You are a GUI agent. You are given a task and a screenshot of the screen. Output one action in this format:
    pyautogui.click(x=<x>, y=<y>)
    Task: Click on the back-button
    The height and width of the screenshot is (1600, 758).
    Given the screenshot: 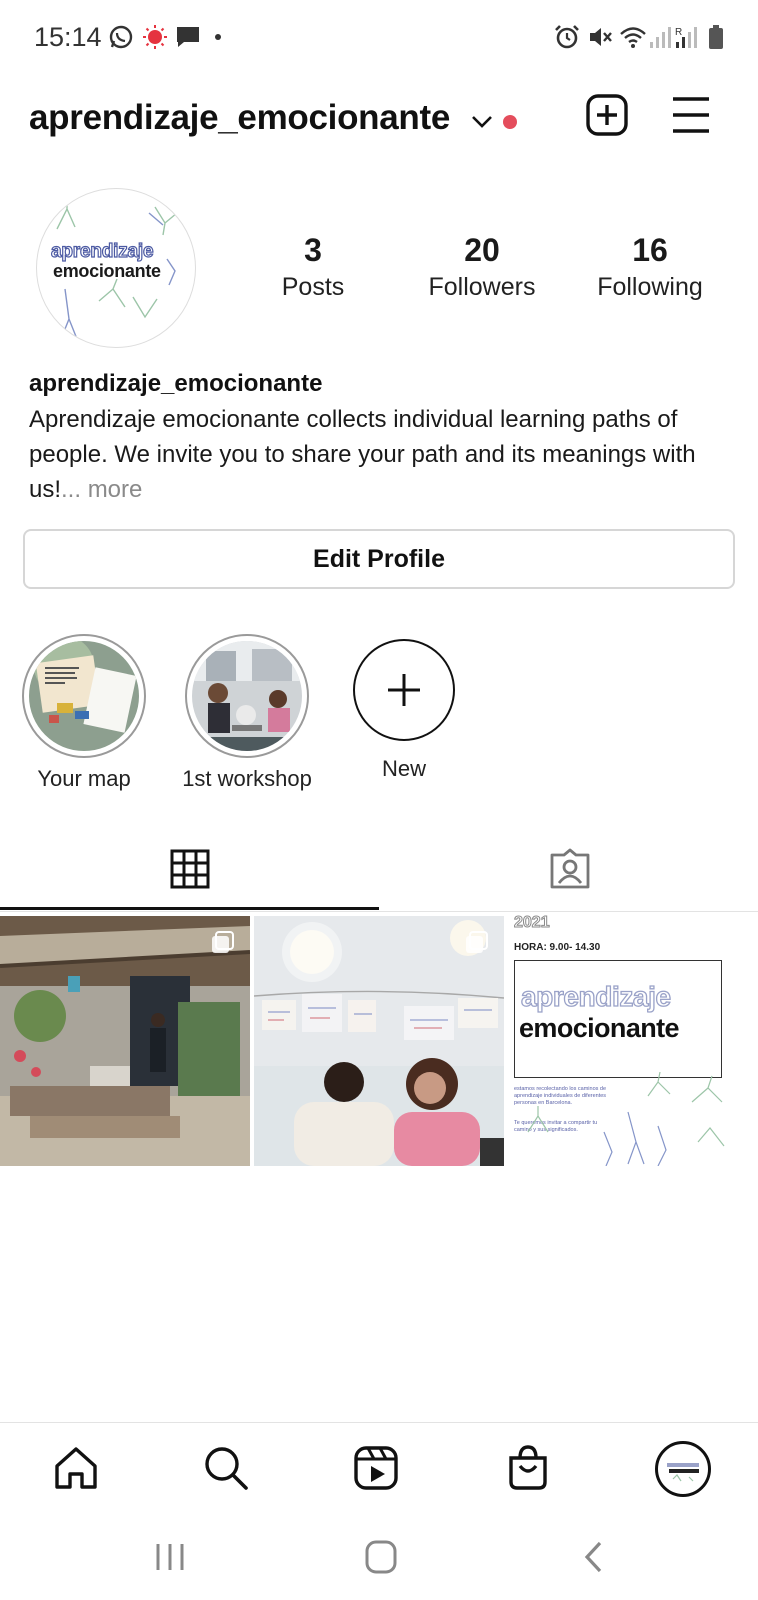 What is the action you would take?
    pyautogui.click(x=595, y=1557)
    